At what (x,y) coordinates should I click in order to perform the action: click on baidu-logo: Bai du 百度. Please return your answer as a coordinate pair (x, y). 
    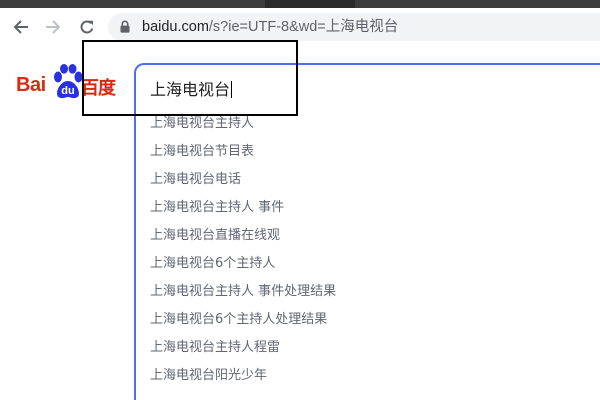
    Looking at the image, I should click on (67, 84).